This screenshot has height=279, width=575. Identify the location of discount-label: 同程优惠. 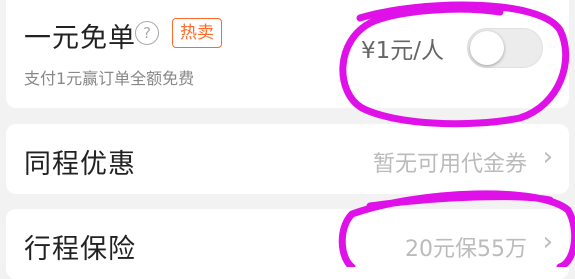
(80, 164).